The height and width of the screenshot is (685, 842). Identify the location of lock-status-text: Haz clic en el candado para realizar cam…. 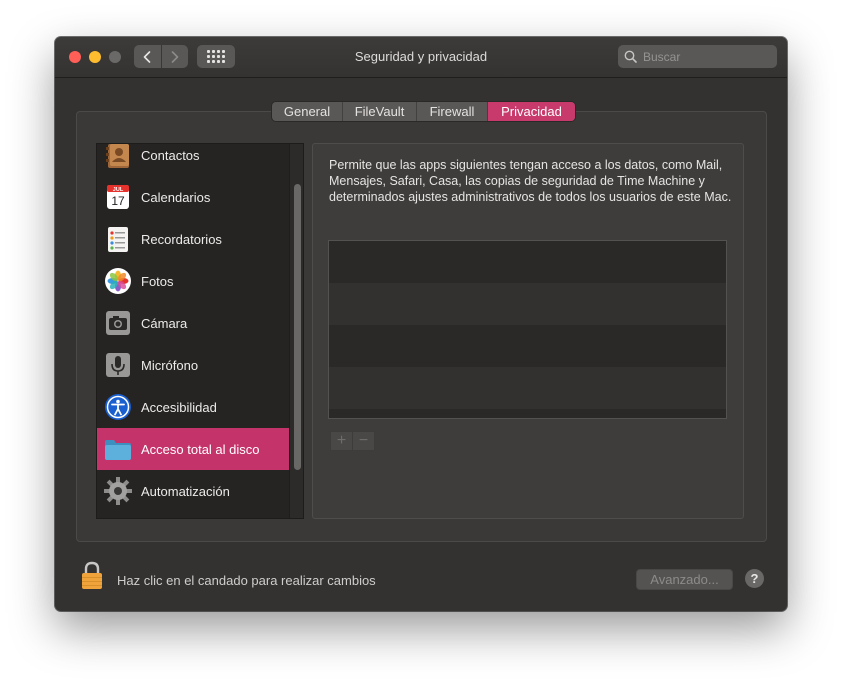
(246, 580).